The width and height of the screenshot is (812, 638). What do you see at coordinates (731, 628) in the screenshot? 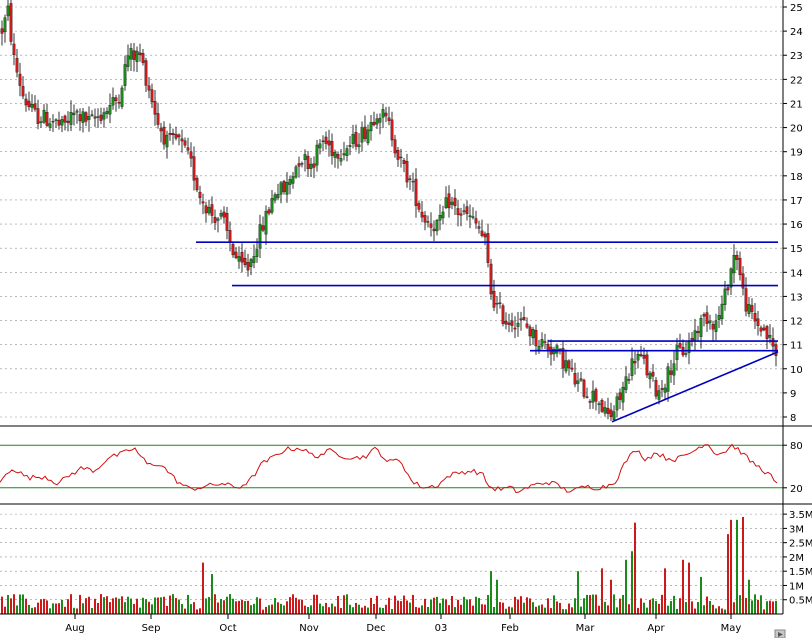
I see `x-tick-label: May` at bounding box center [731, 628].